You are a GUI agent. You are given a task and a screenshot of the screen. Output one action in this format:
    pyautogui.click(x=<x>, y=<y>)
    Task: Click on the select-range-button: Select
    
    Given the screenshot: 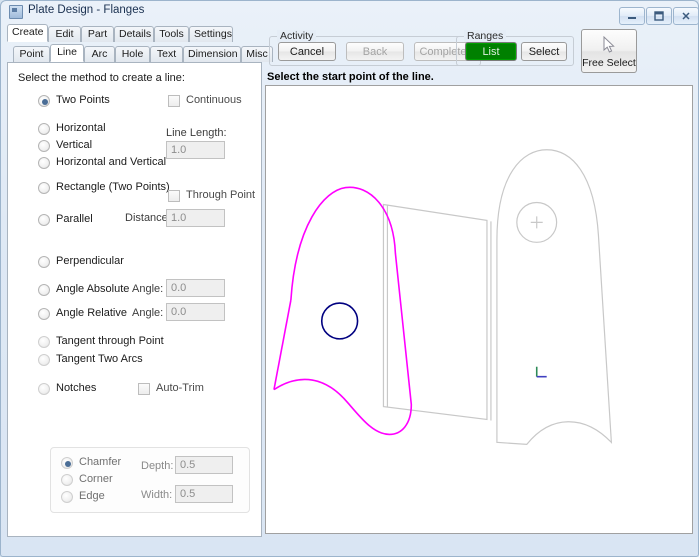 What is the action you would take?
    pyautogui.click(x=544, y=51)
    